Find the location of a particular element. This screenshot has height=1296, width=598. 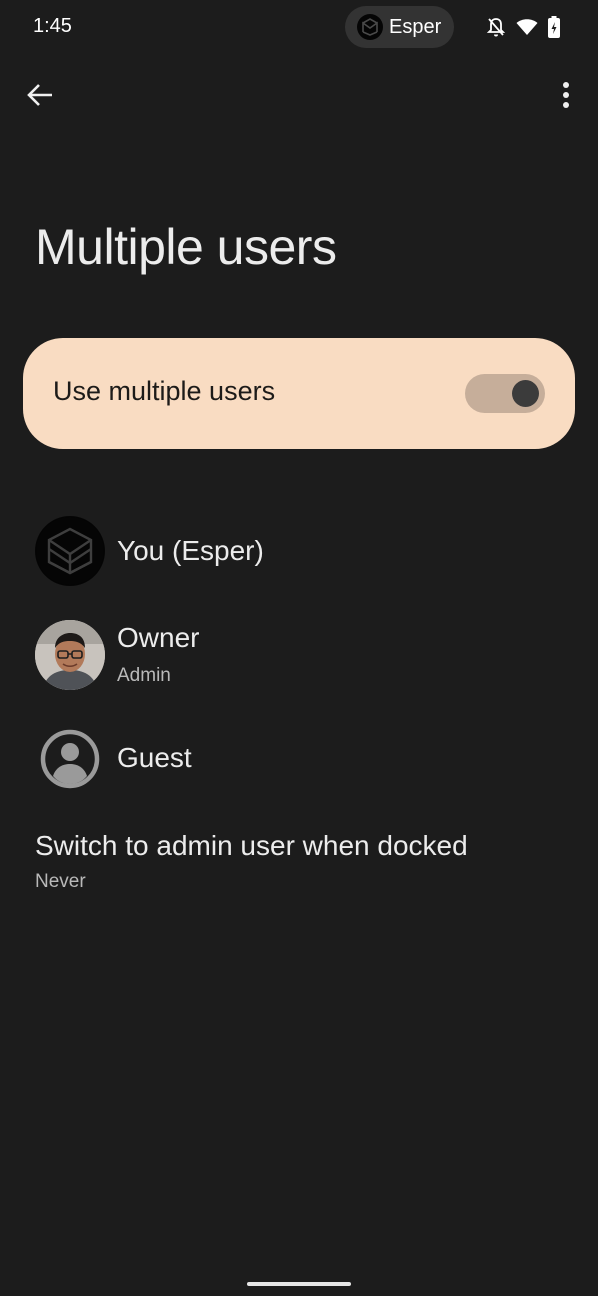

setting-title: Switch to admin user when docked is located at coordinates (251, 845).